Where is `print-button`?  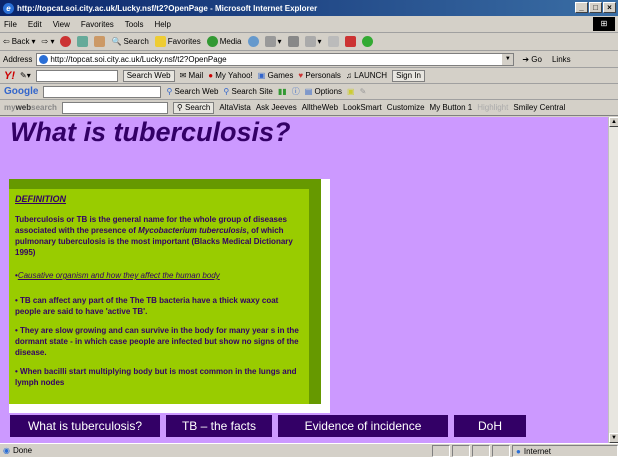
print-button is located at coordinates (293, 41).